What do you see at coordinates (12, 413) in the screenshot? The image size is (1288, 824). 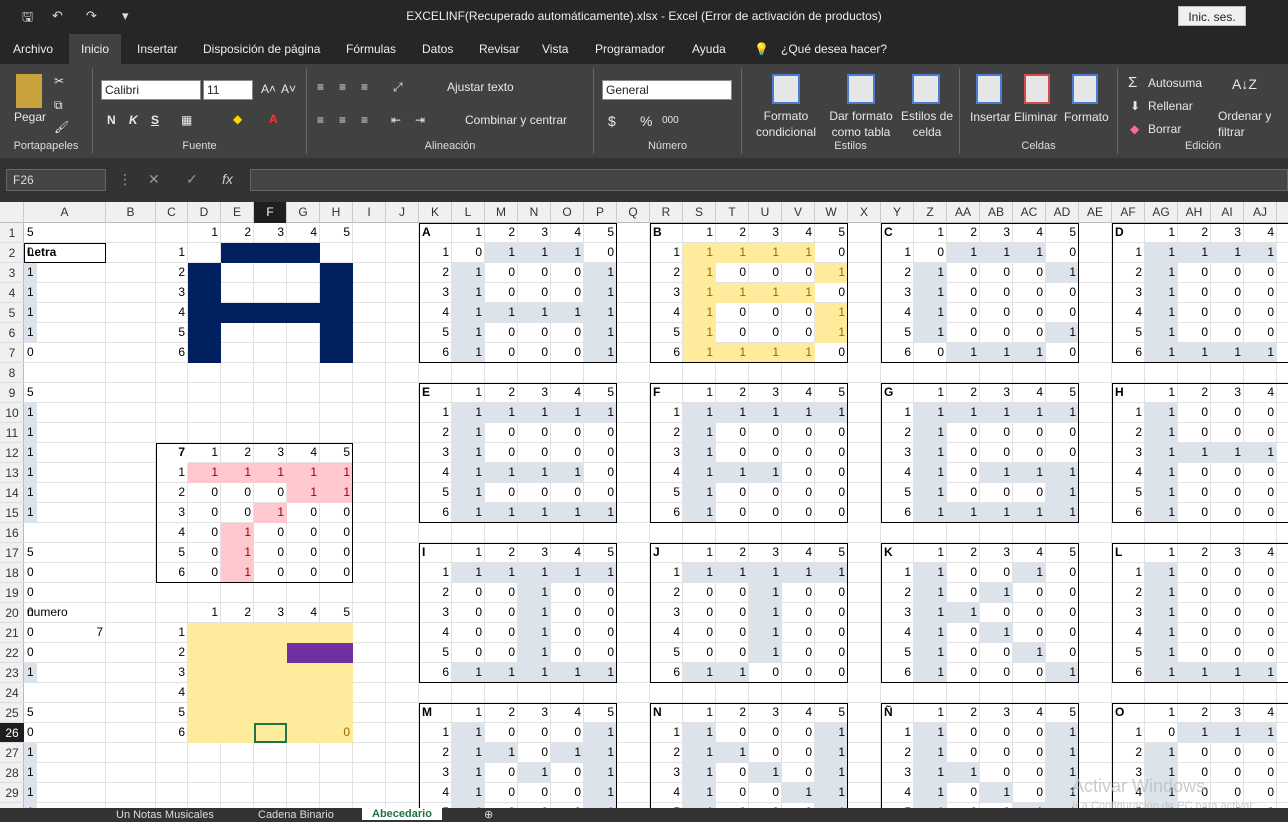 I see `row-header: 10` at bounding box center [12, 413].